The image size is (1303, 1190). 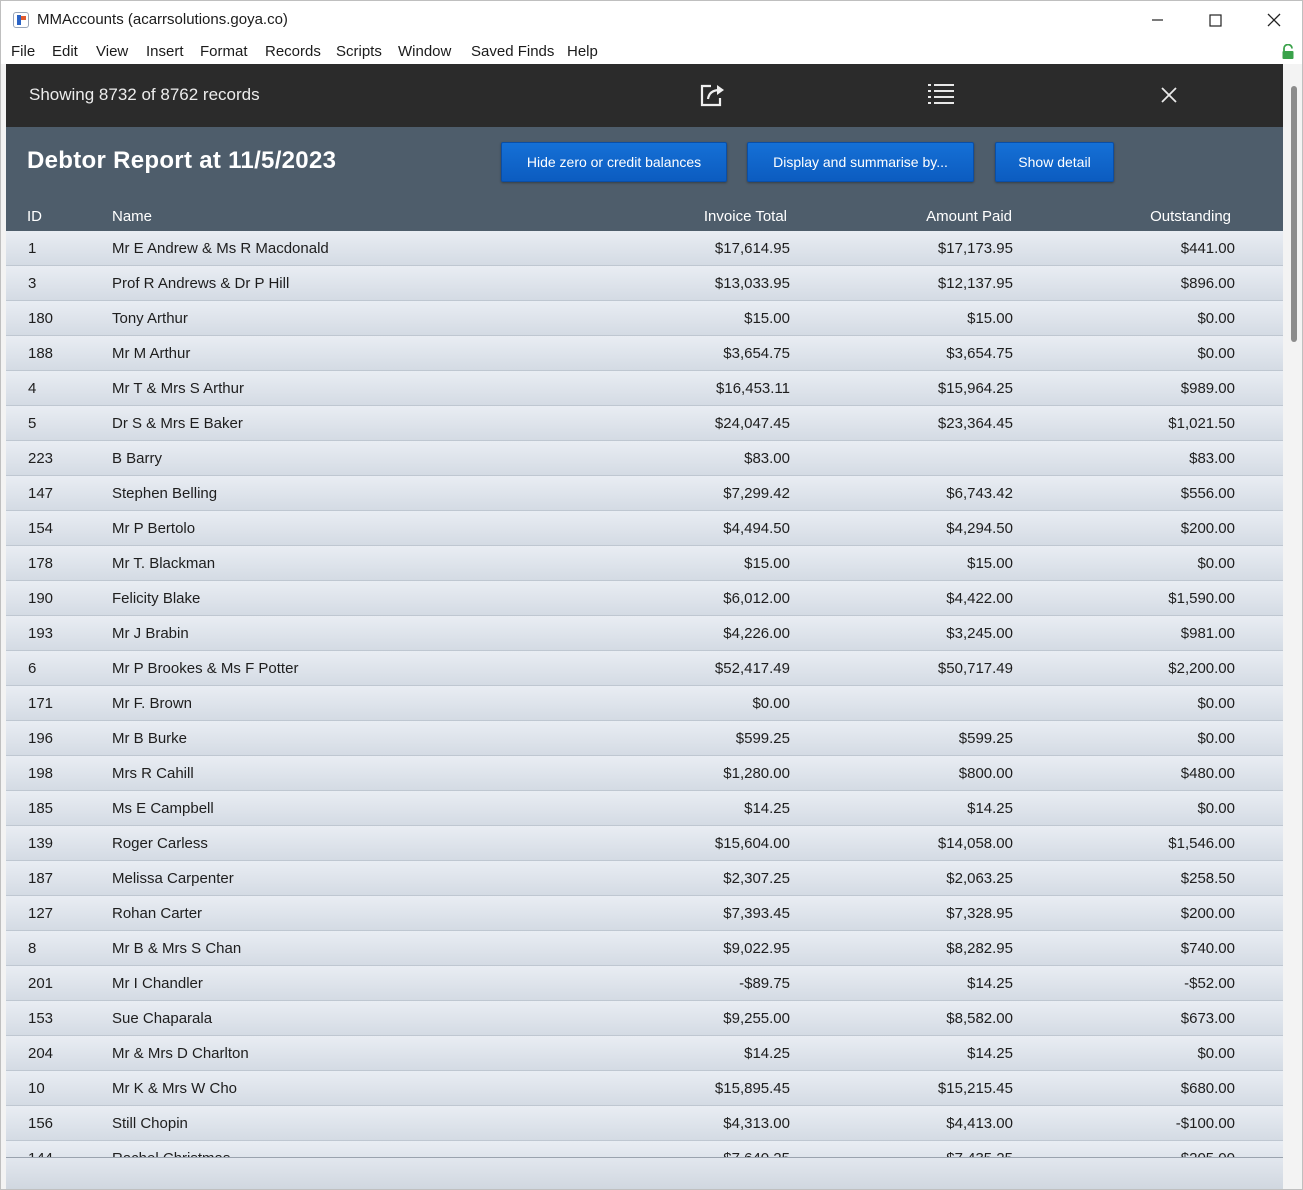 What do you see at coordinates (1215, 20) in the screenshot?
I see `maximize-button` at bounding box center [1215, 20].